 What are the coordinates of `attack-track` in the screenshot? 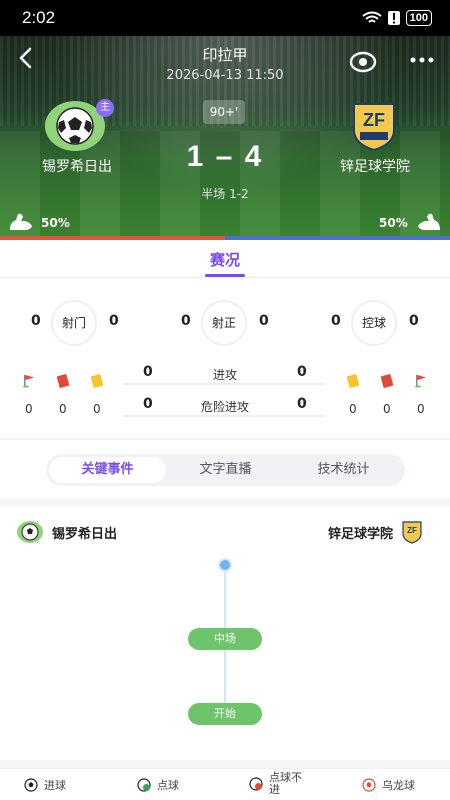 It's located at (225, 384).